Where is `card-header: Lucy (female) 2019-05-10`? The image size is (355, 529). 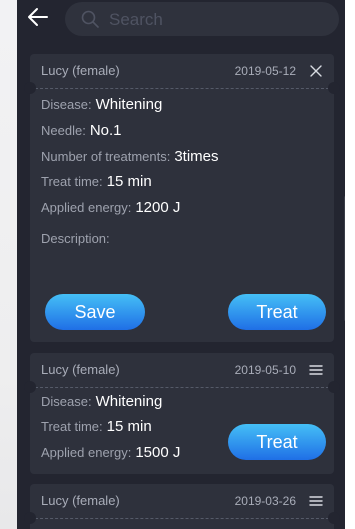 card-header: Lucy (female) 2019-05-10 is located at coordinates (182, 370).